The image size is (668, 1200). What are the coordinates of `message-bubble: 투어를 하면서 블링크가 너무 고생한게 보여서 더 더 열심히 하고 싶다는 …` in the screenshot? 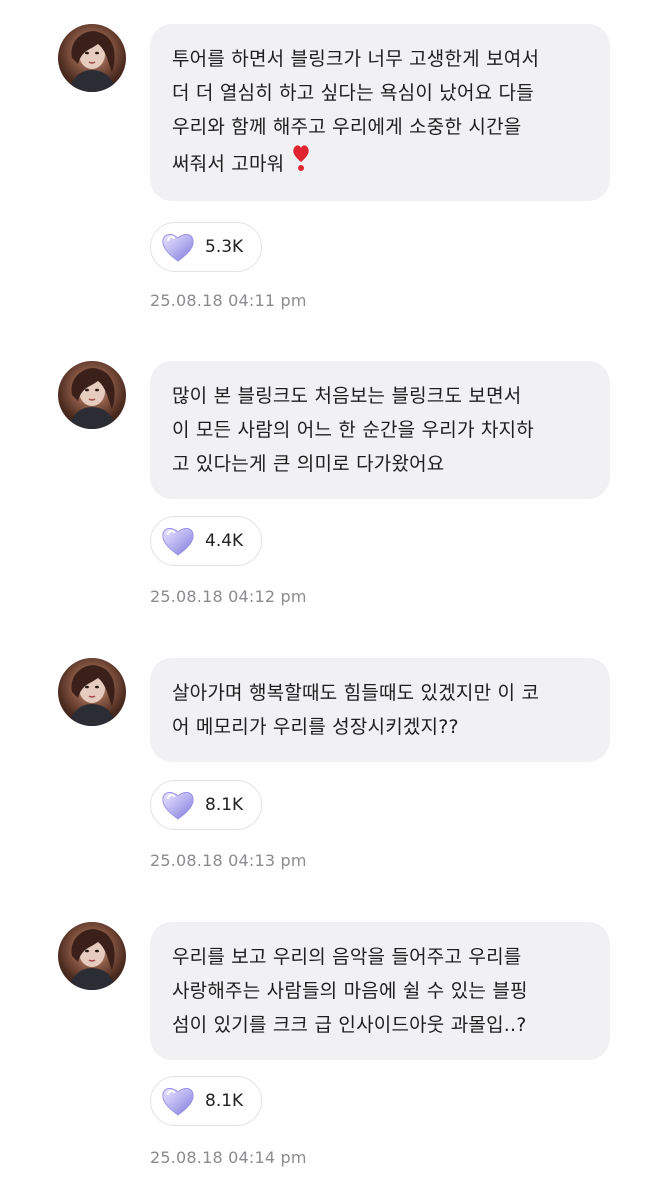 It's located at (380, 112).